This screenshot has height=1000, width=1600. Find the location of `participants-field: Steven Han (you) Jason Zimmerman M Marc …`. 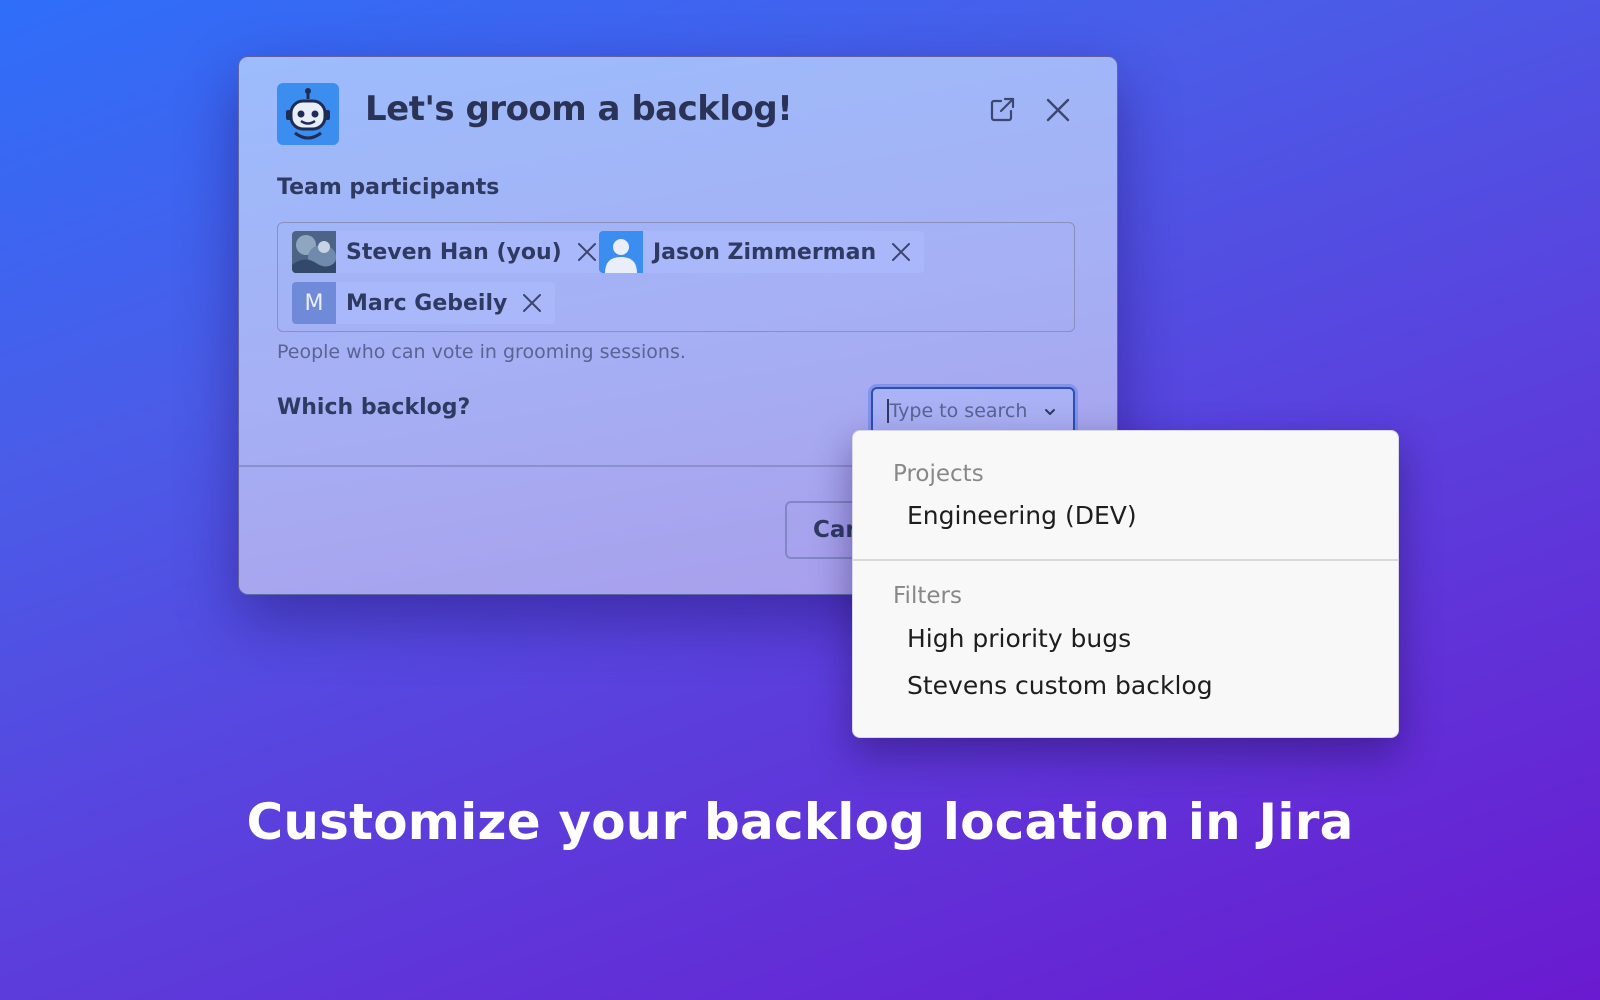

participants-field: Steven Han (you) Jason Zimmerman M Marc … is located at coordinates (676, 277).